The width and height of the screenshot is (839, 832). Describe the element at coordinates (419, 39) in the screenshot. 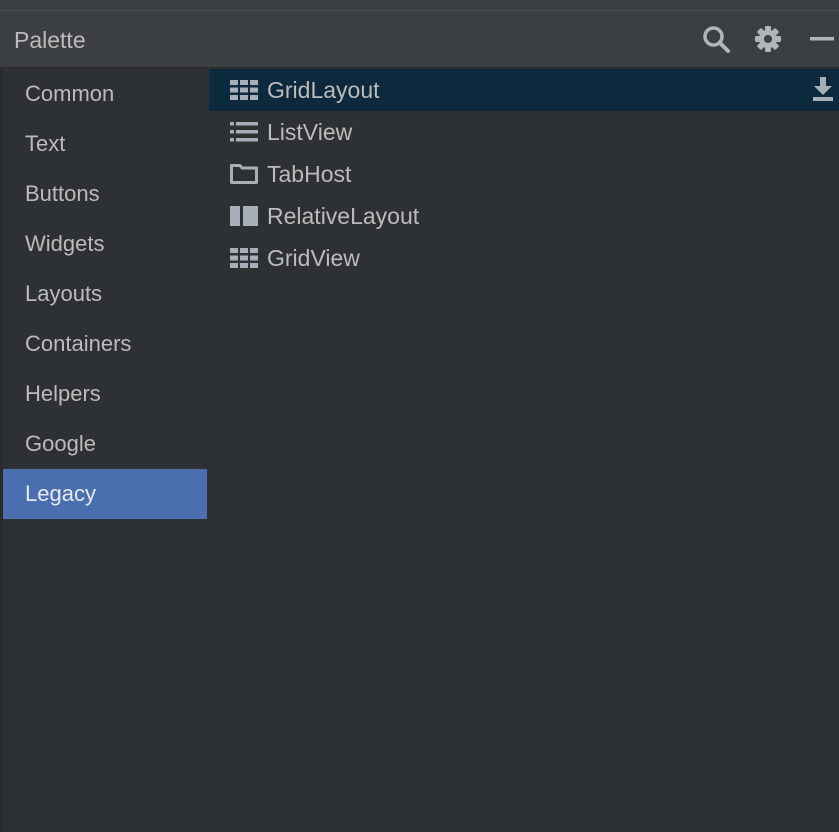

I see `palette-header: Palette` at that location.